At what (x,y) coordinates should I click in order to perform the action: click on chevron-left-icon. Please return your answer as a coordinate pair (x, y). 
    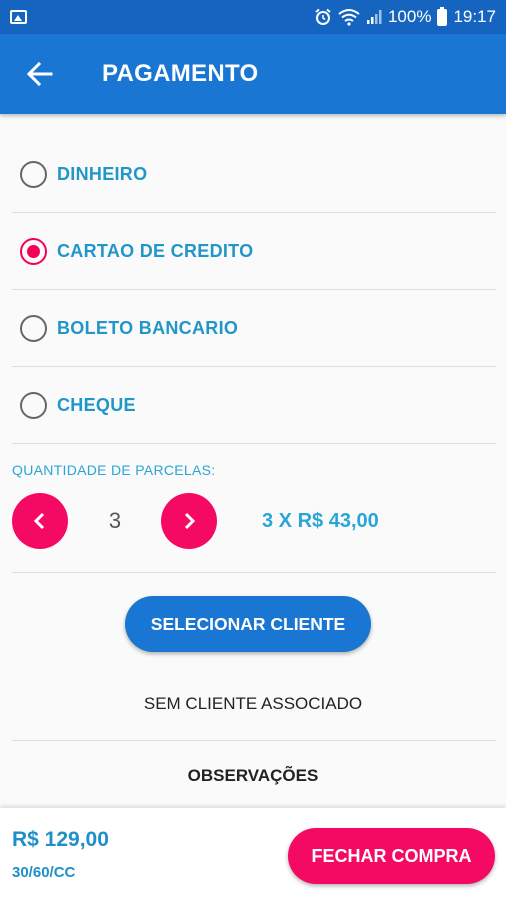
    Looking at the image, I should click on (39, 521).